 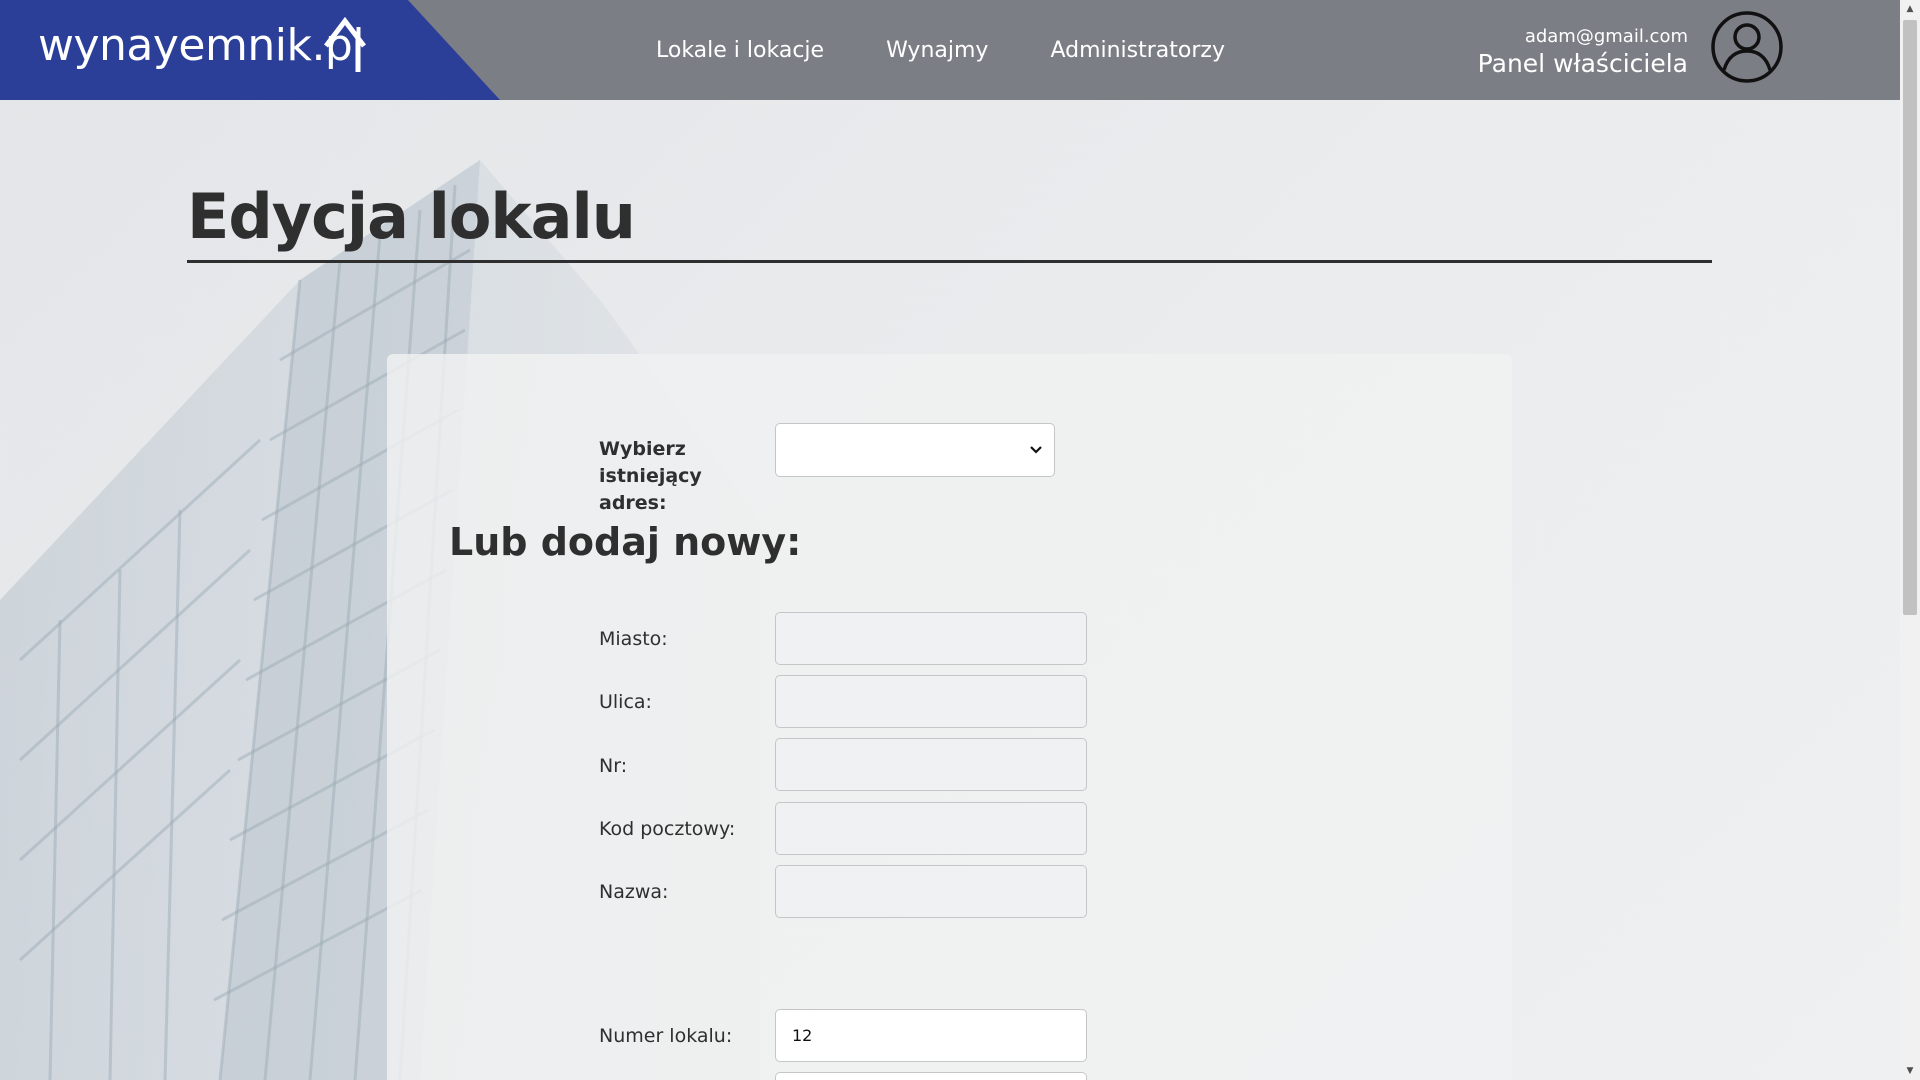 I want to click on street-label: Ulica:, so click(x=625, y=702).